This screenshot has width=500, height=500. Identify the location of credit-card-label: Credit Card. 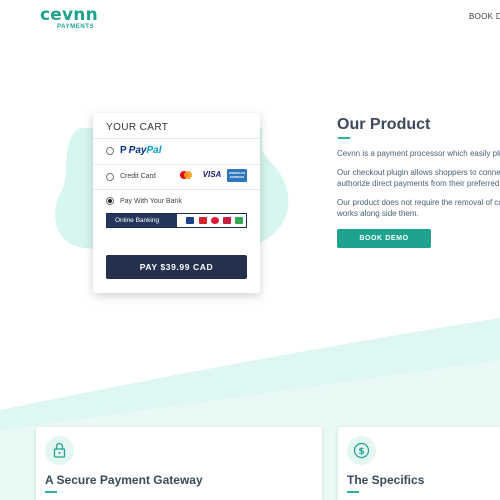
(138, 176).